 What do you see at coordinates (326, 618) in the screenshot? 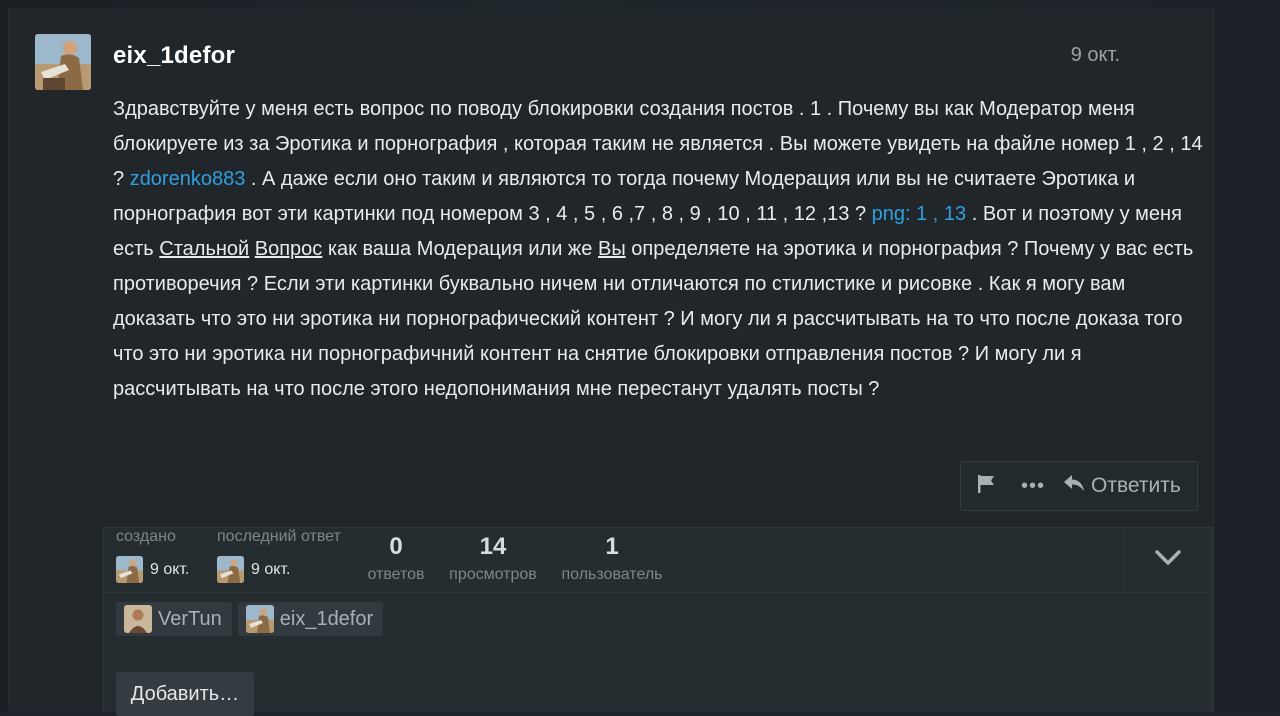
I see `participant-name: eix_1defor` at bounding box center [326, 618].